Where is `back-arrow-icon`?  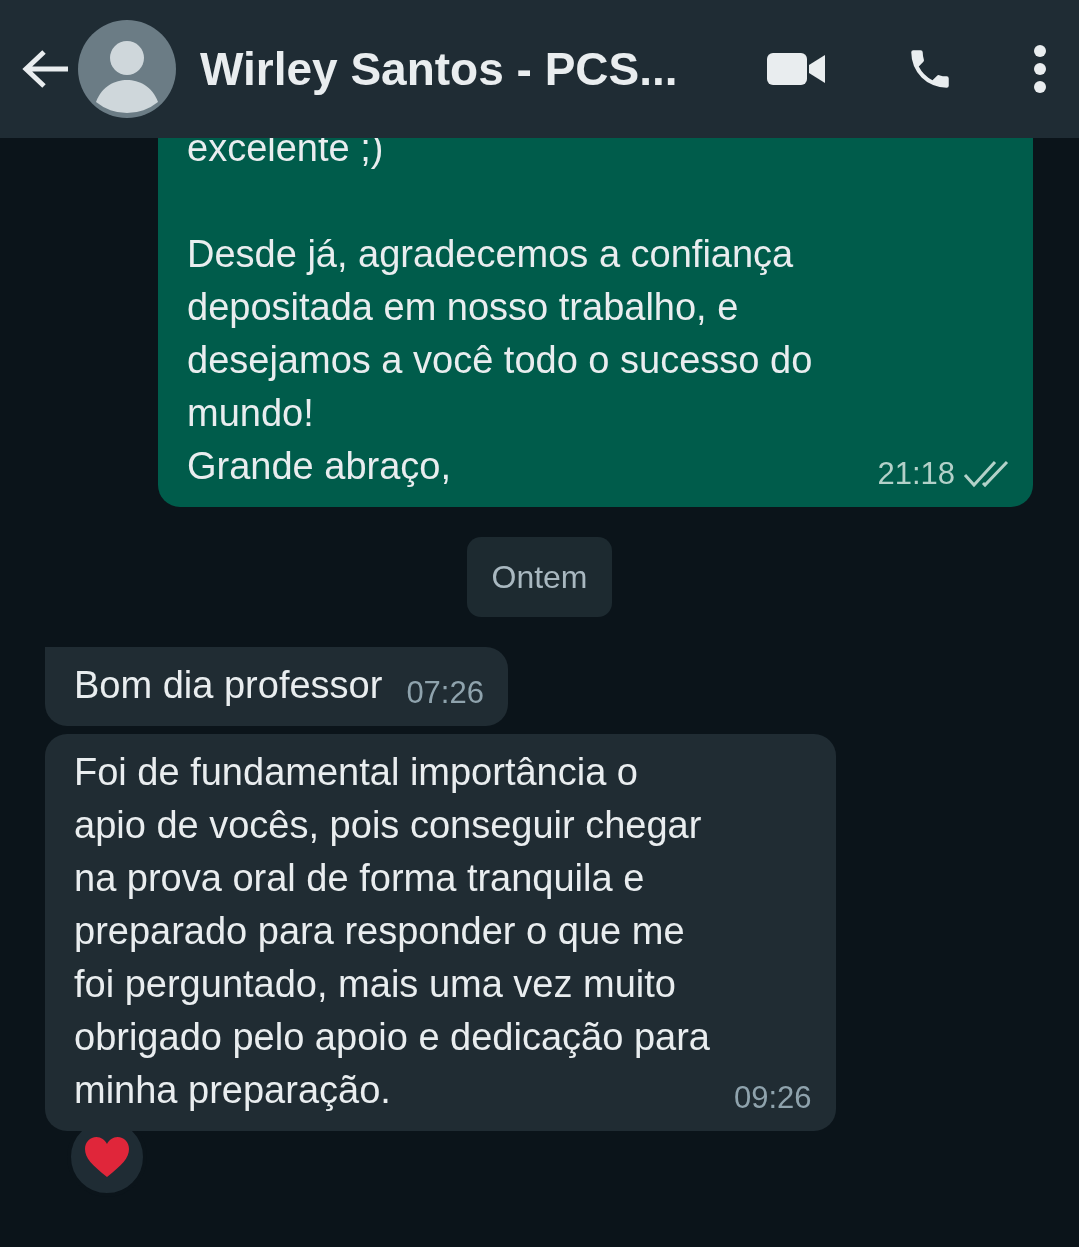
back-arrow-icon is located at coordinates (46, 69).